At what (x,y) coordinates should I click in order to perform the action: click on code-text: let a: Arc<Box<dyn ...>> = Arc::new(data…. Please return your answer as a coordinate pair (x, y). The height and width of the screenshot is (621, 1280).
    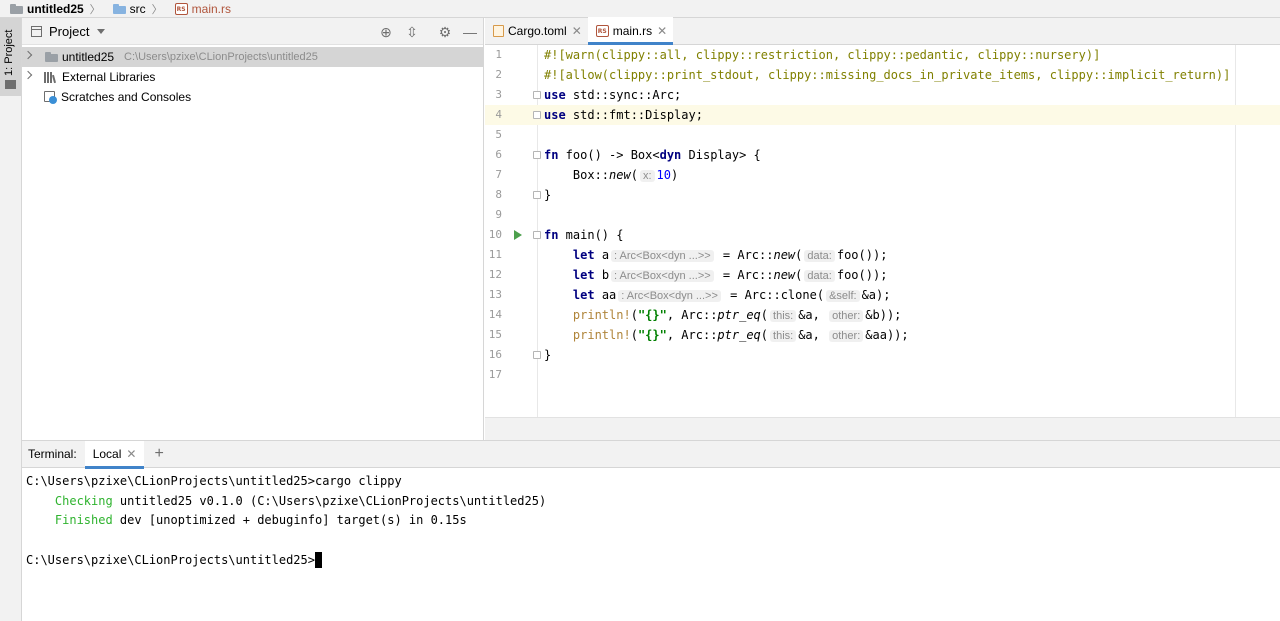
    Looking at the image, I should click on (715, 255).